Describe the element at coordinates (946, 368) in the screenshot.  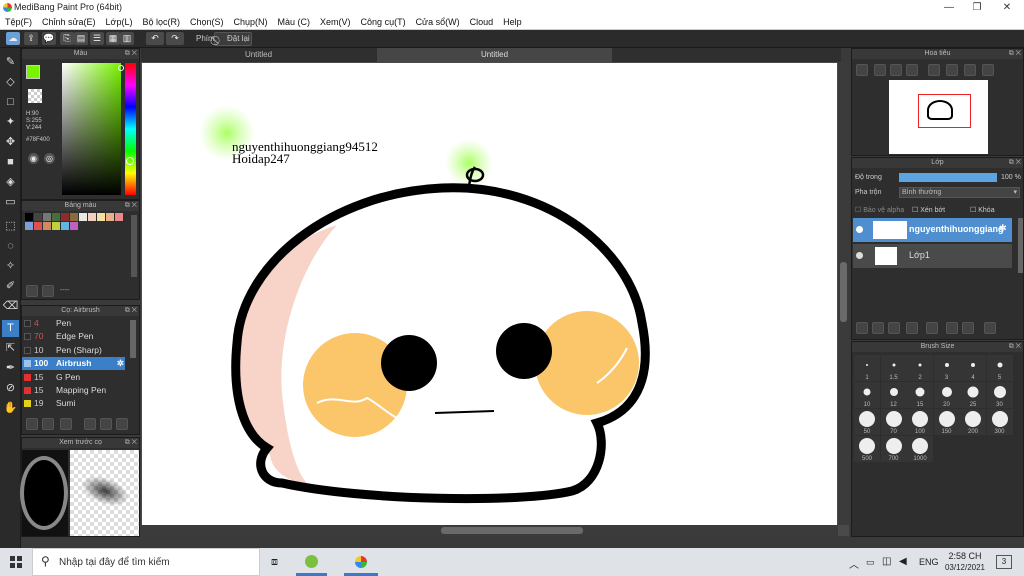
I see `brush-size-option: 3` at that location.